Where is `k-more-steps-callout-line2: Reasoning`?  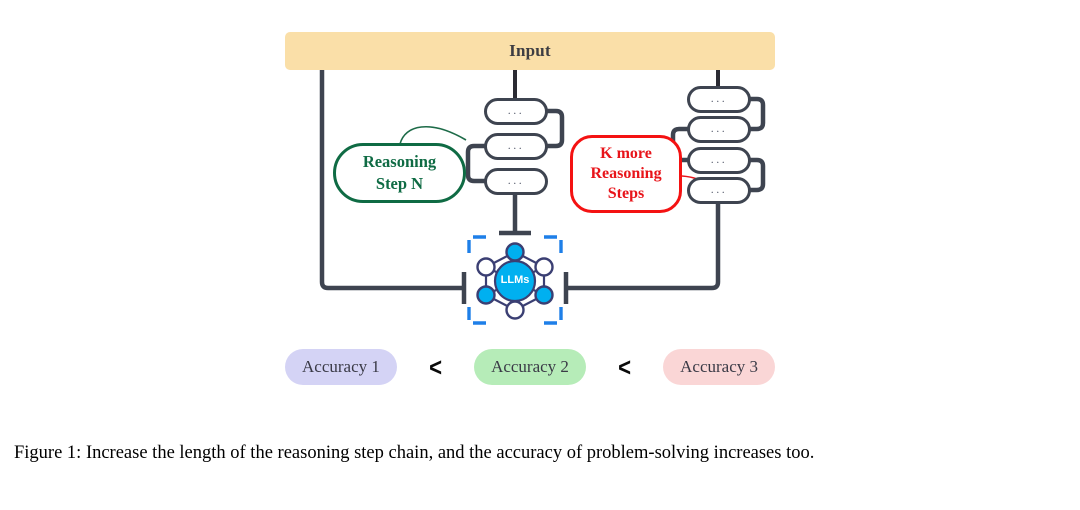 k-more-steps-callout-line2: Reasoning is located at coordinates (626, 173).